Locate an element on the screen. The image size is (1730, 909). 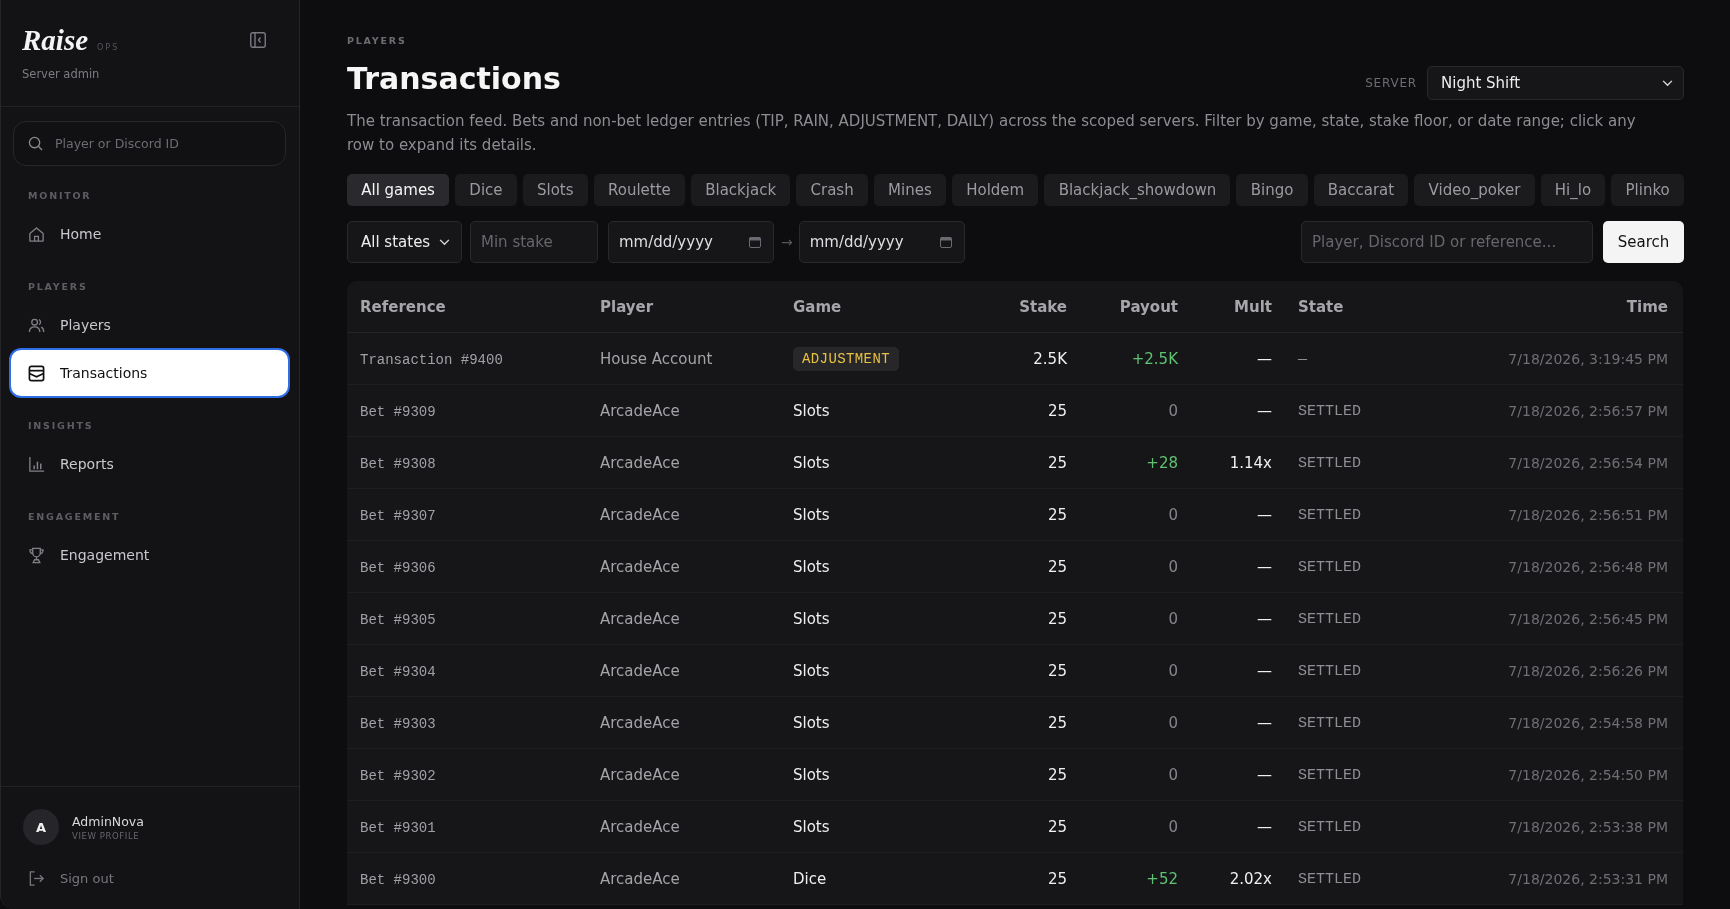
payout-amount: +2.5K is located at coordinates (1154, 358).